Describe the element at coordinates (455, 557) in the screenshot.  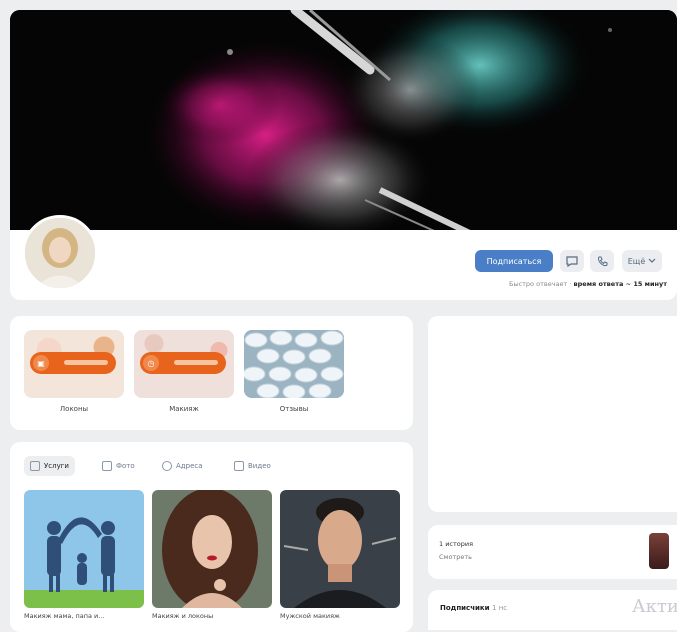
I see `story-view-link: Смотреть` at that location.